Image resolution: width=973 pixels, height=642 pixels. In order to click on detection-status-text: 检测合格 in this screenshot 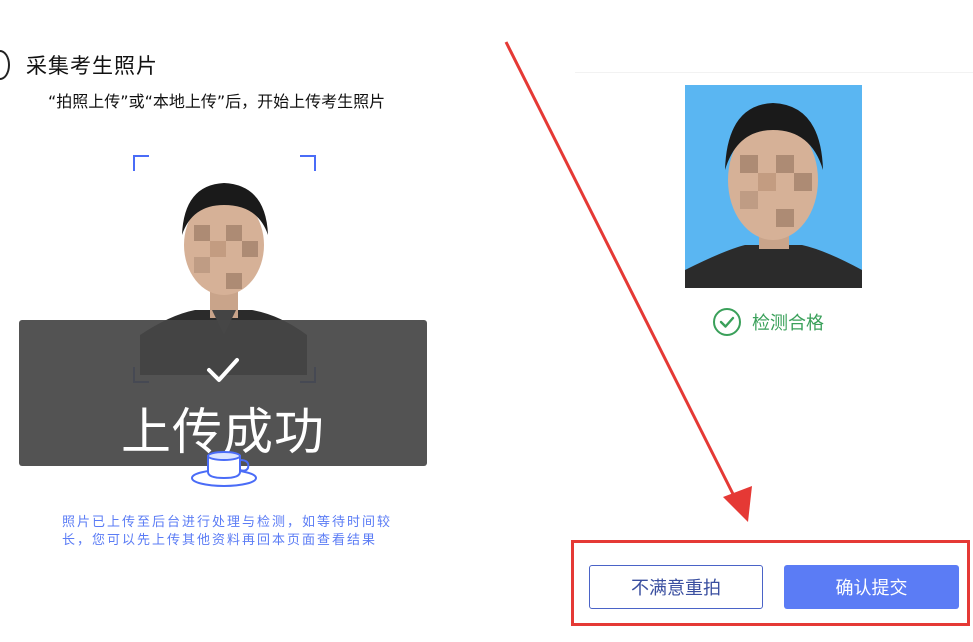, I will do `click(788, 323)`.